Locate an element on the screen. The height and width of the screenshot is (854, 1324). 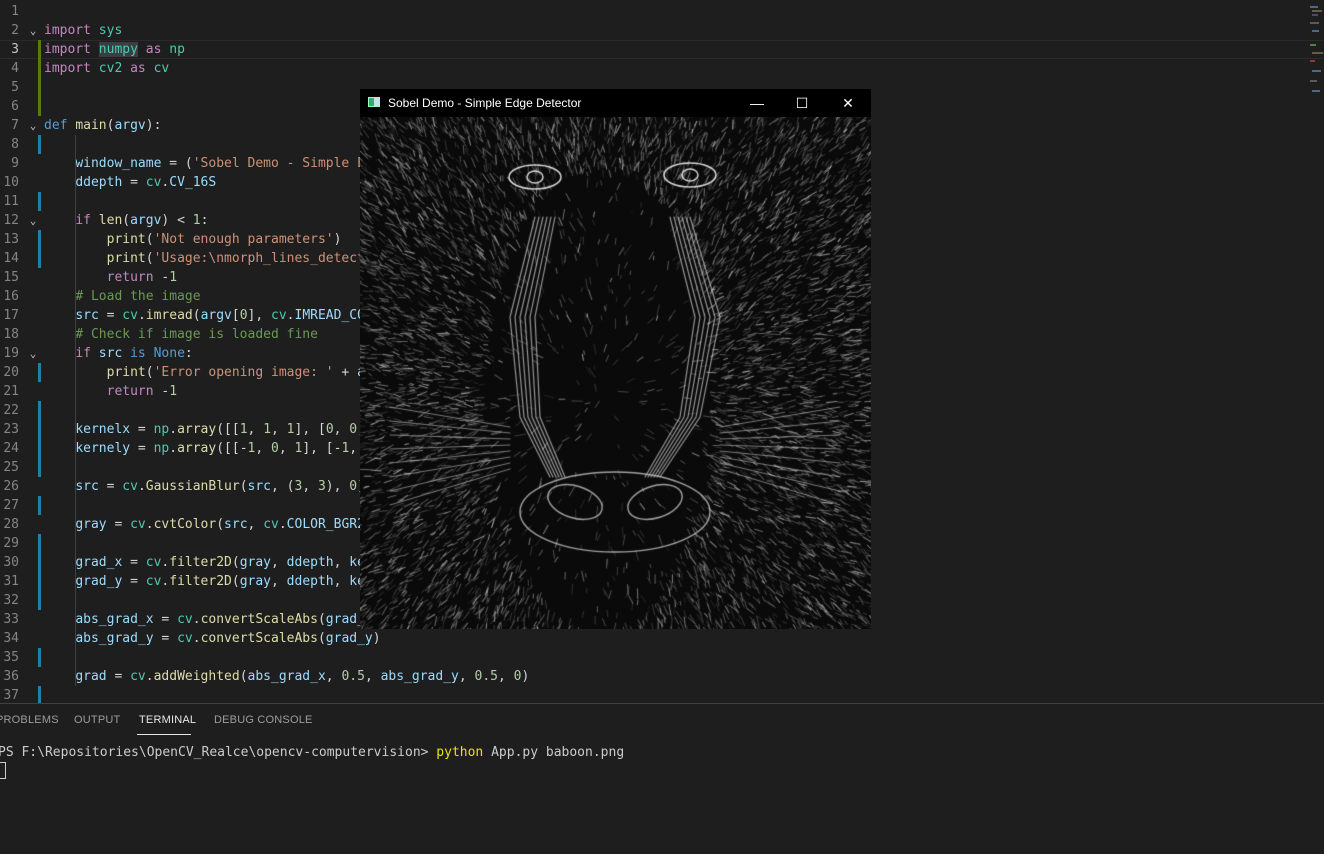
code-token: def is located at coordinates (60, 125).